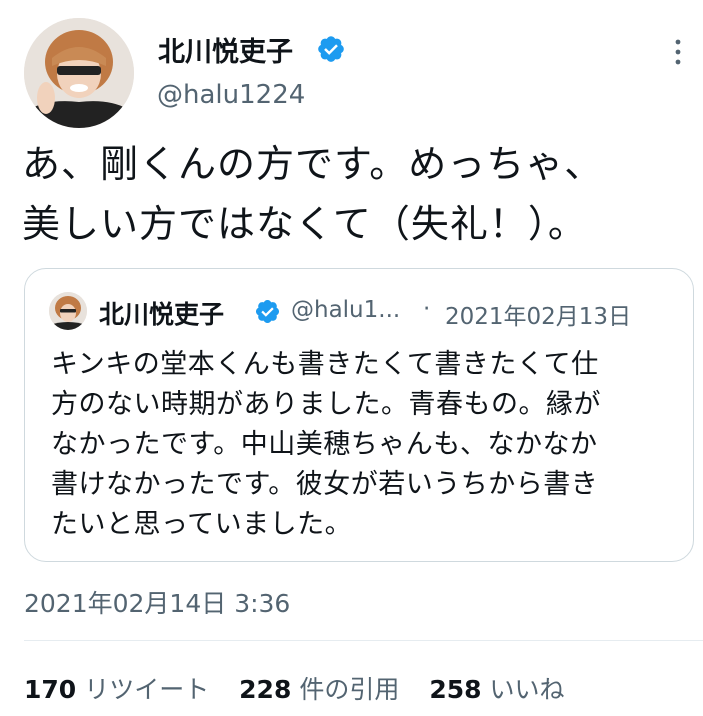 This screenshot has width=703, height=716. I want to click on retweet-count: 170, so click(50, 689).